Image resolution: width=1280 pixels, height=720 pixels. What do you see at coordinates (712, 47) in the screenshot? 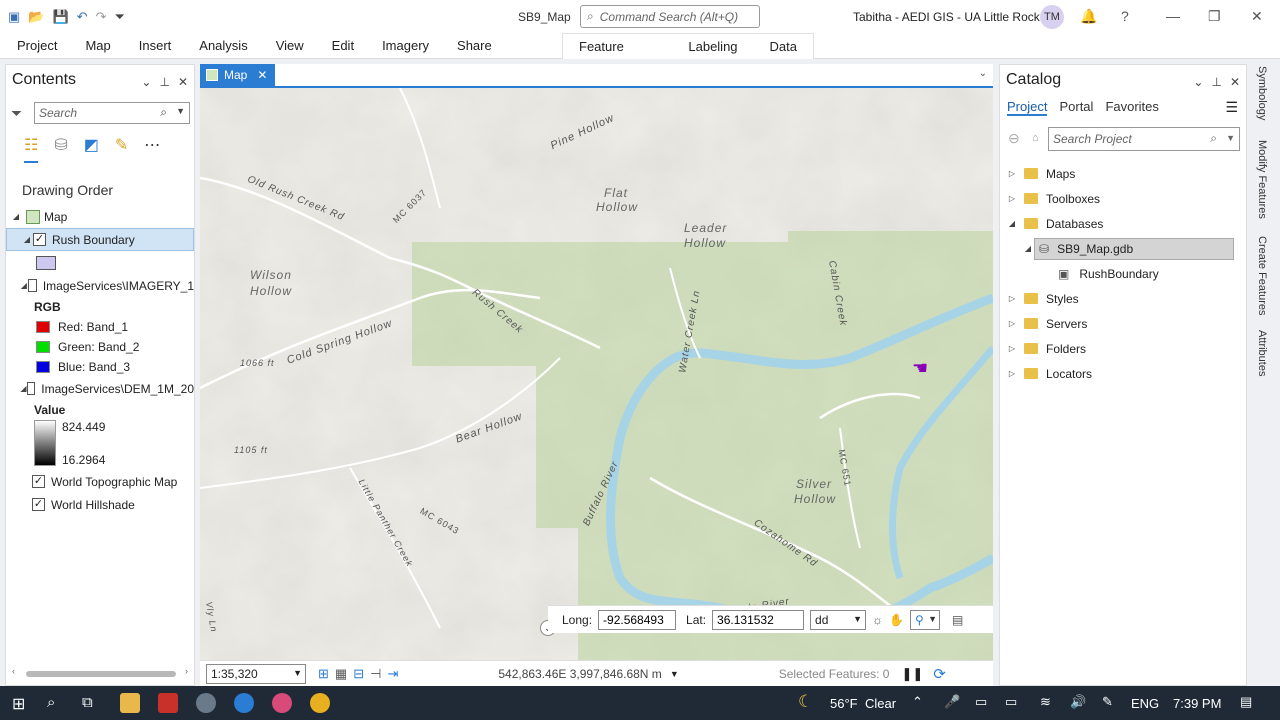
I see `tab-labeling: Labeling` at bounding box center [712, 47].